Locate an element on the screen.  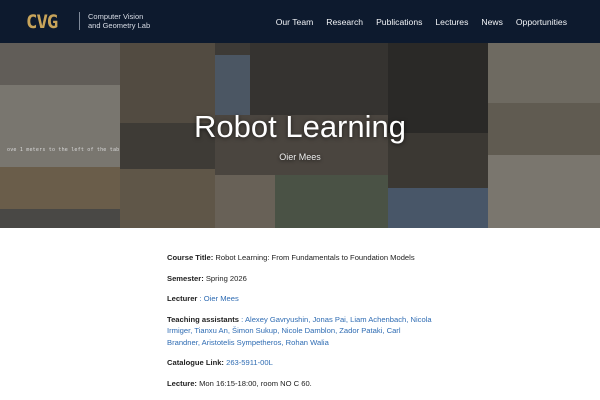
lecturer-label: Lecturer is located at coordinates (182, 298).